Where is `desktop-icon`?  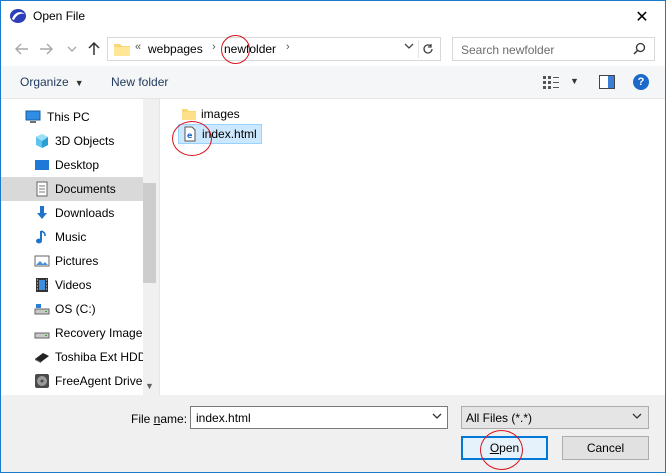
desktop-icon is located at coordinates (42, 165).